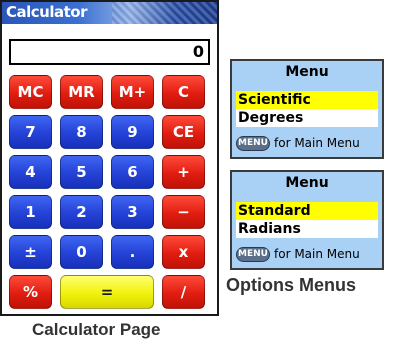 The height and width of the screenshot is (346, 395). I want to click on key-2: 2, so click(81, 212).